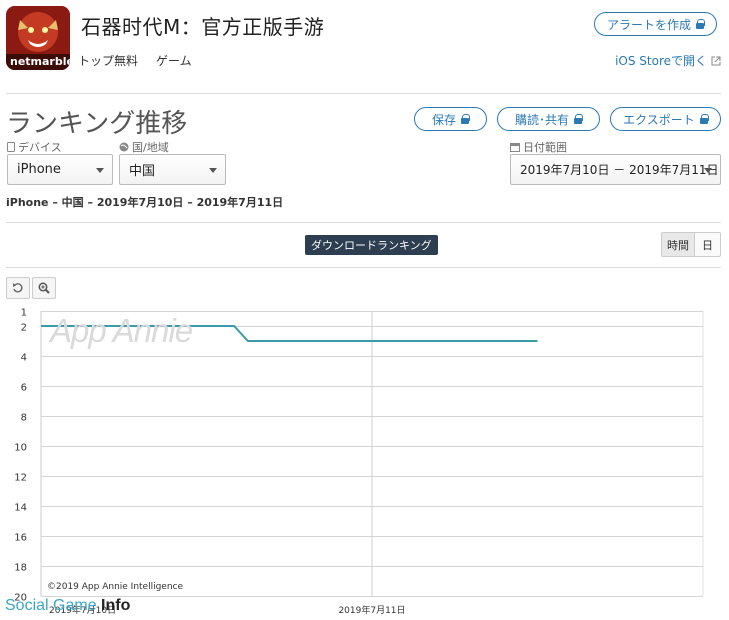  I want to click on save-label: 保存, so click(443, 119).